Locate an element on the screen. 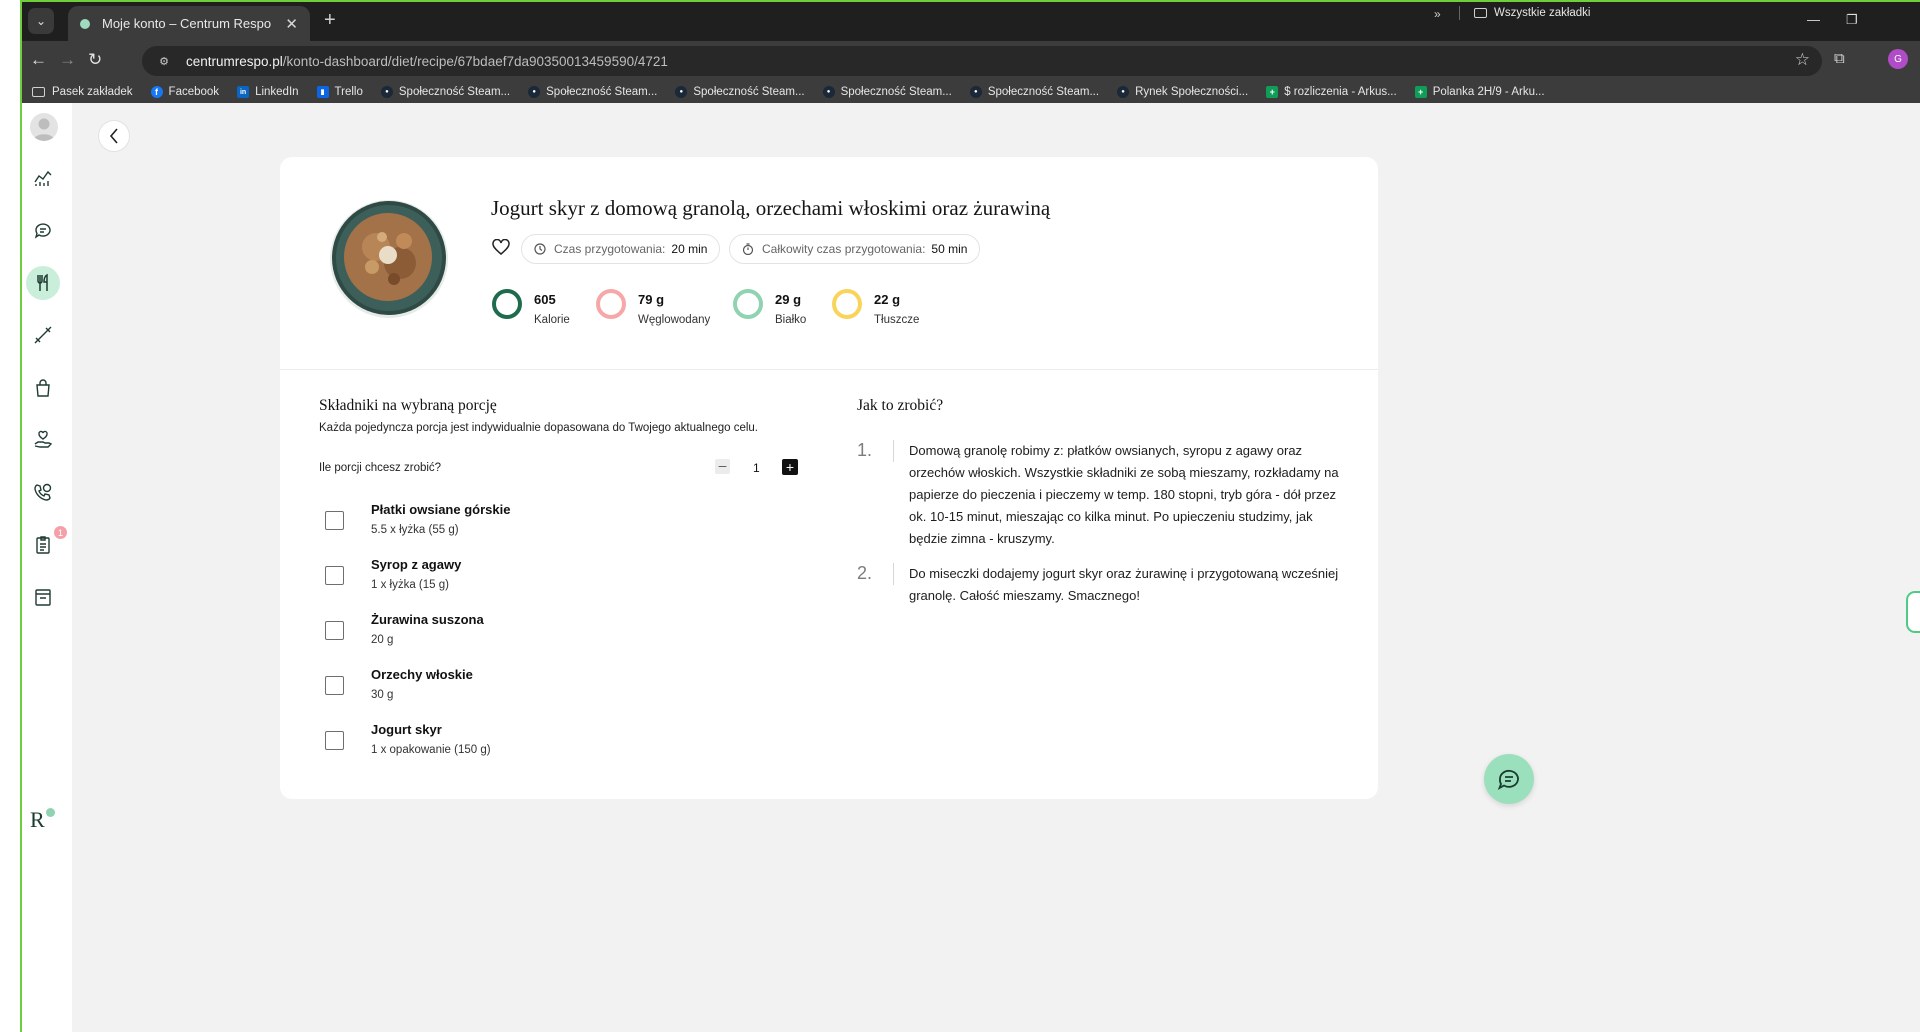 This screenshot has height=1032, width=1920. macro-ring-fat is located at coordinates (847, 304).